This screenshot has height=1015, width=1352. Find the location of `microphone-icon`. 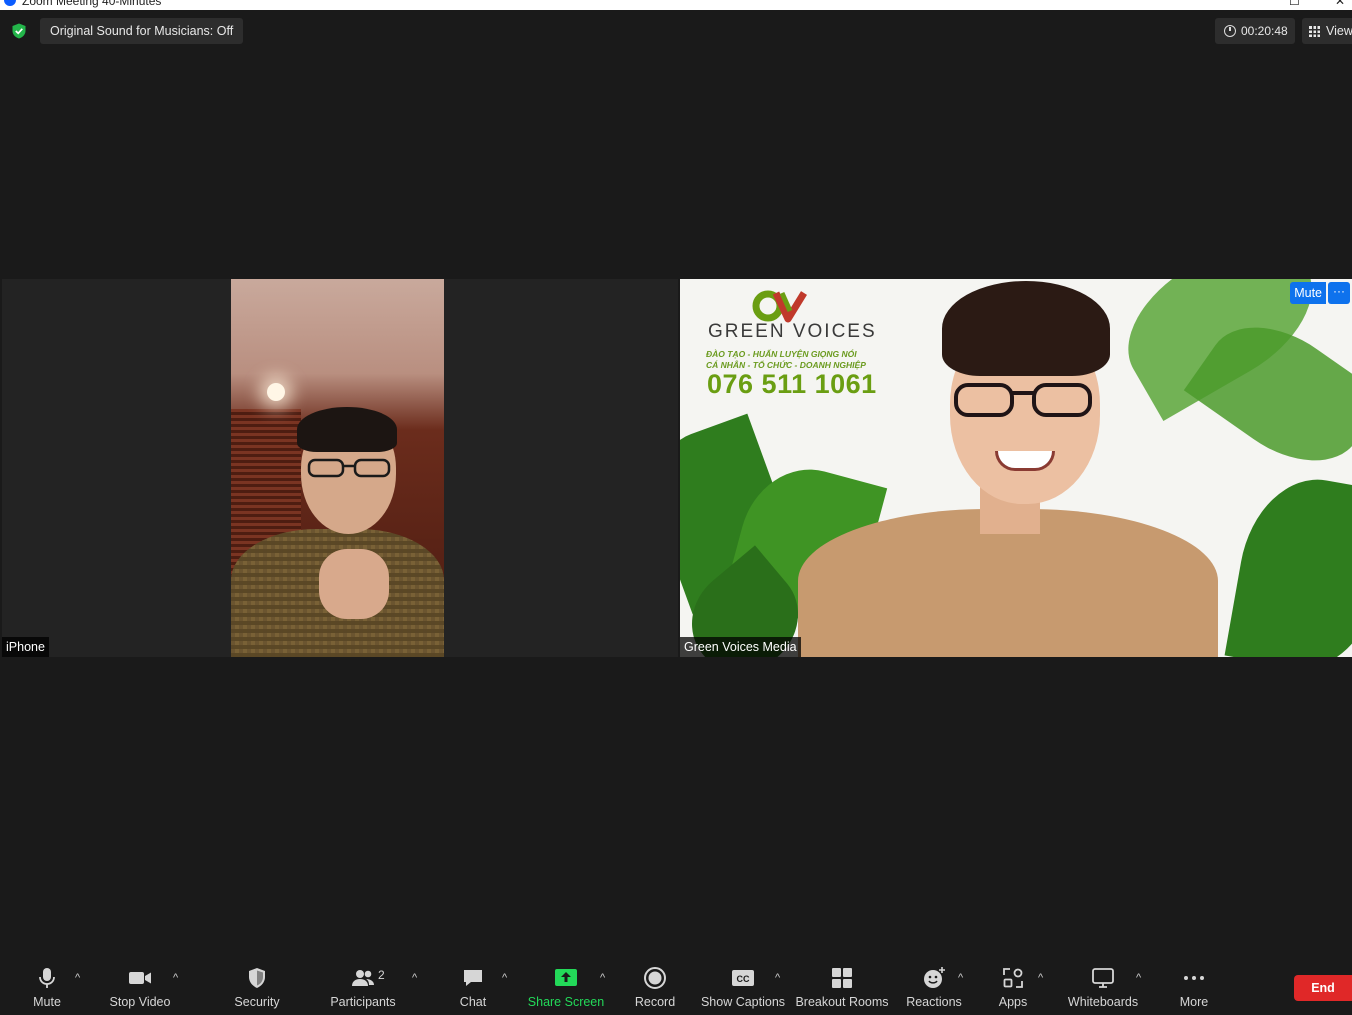

microphone-icon is located at coordinates (47, 978).